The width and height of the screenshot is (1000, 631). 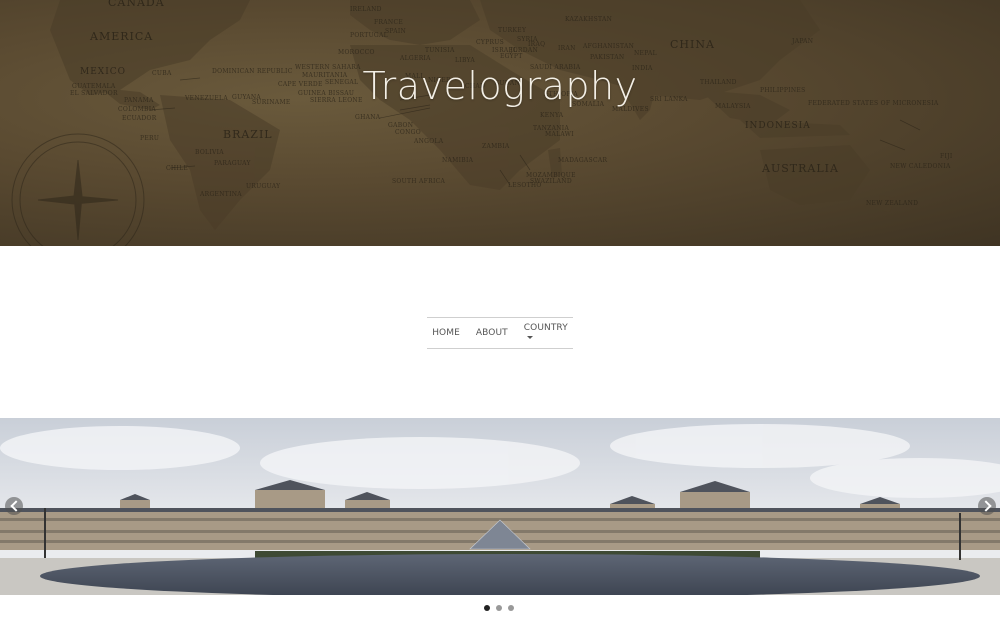 I want to click on main-nav: HOME ABOUT COUNTRY, so click(x=500, y=333).